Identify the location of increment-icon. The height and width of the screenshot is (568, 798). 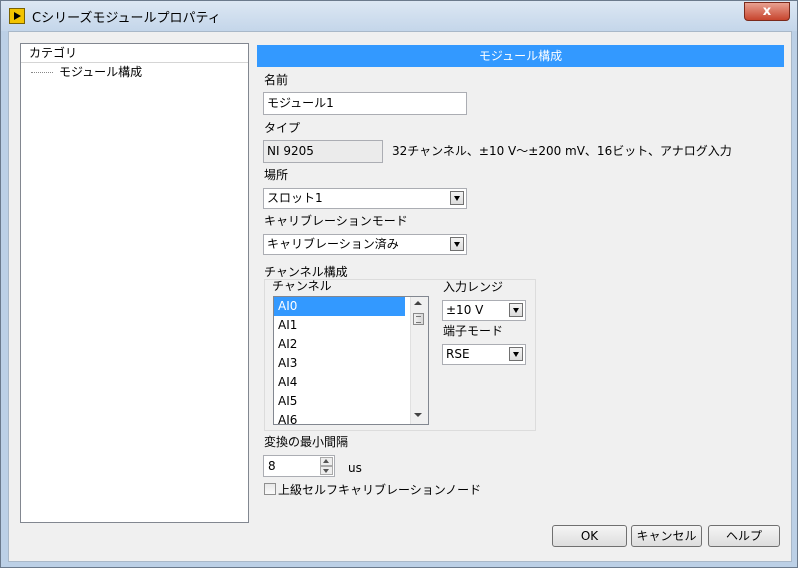
(326, 461).